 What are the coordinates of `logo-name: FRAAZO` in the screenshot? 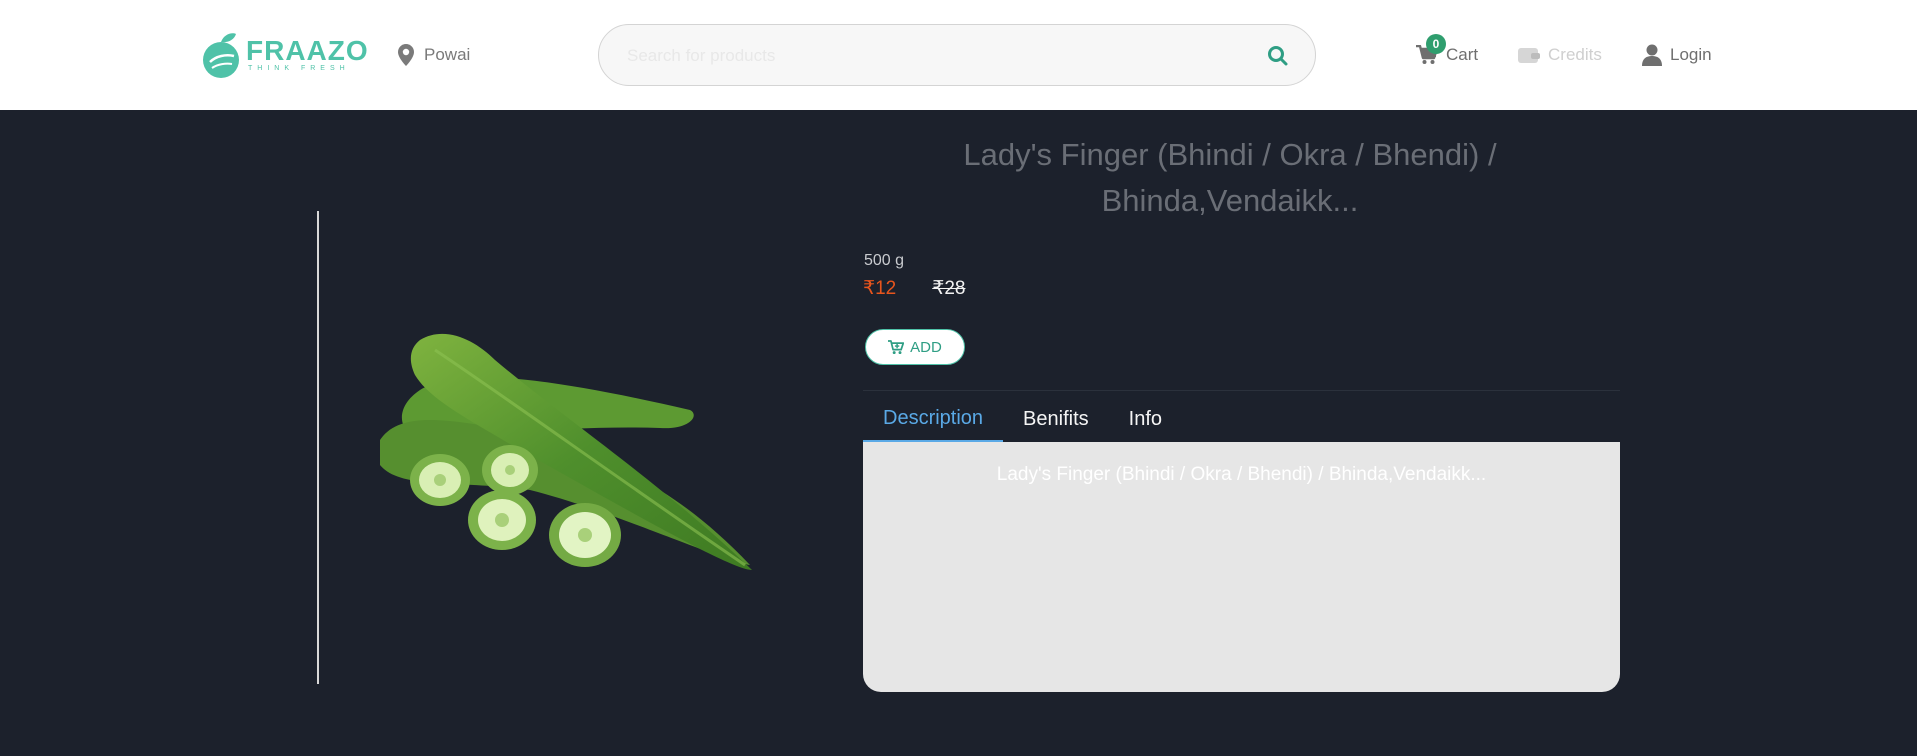 It's located at (307, 50).